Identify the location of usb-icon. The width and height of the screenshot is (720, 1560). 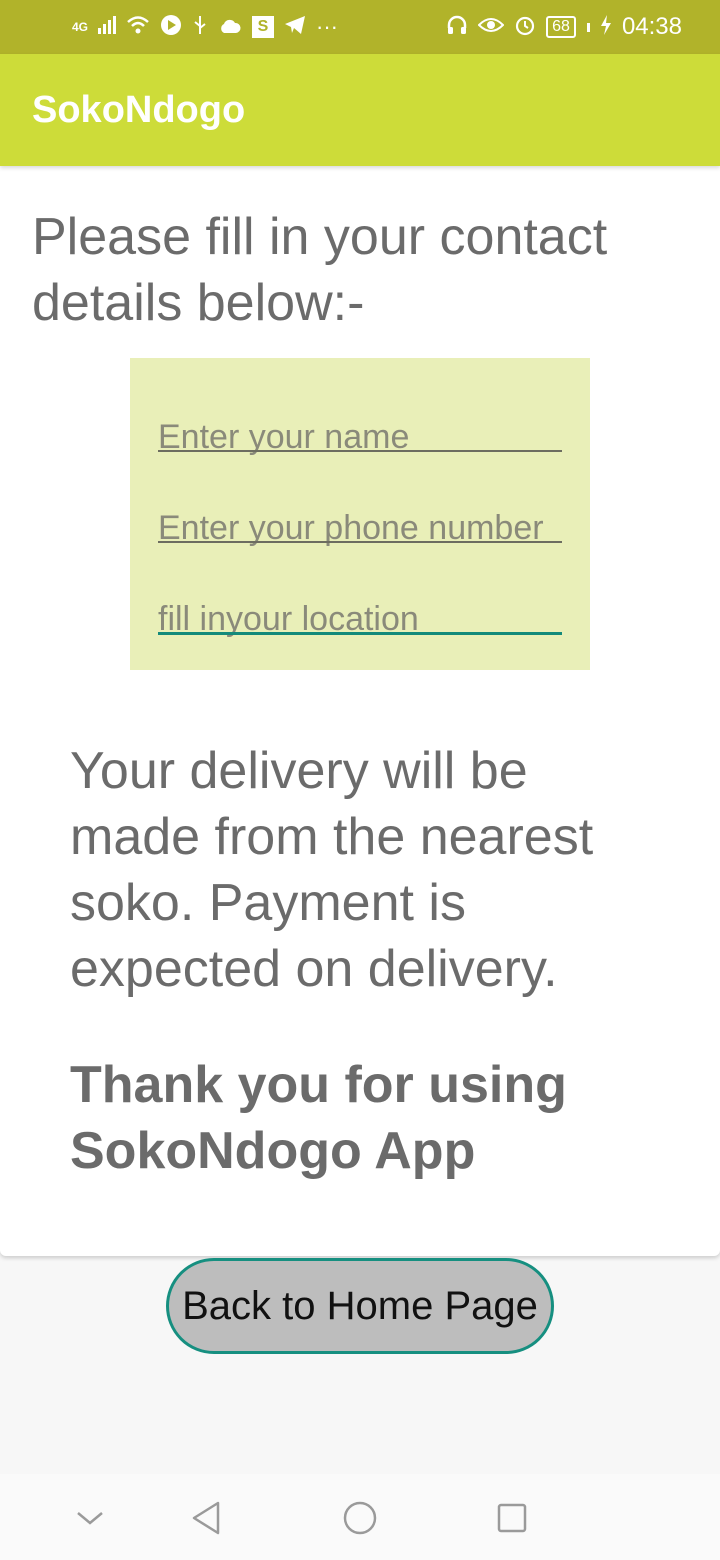
(200, 27).